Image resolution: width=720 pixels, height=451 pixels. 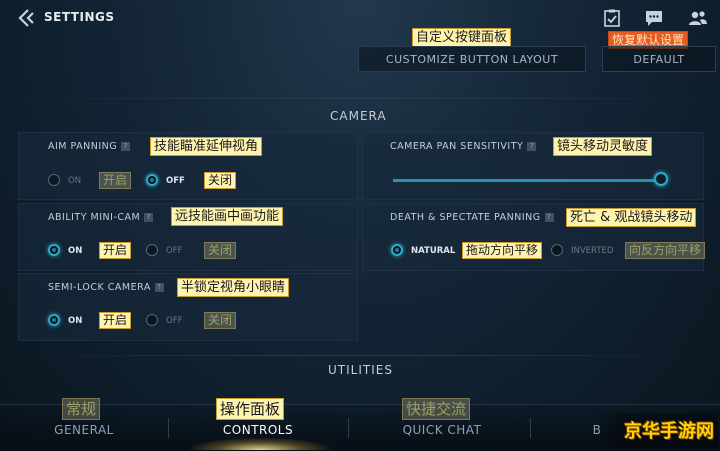 I want to click on back-arrow-icon, so click(x=28, y=18).